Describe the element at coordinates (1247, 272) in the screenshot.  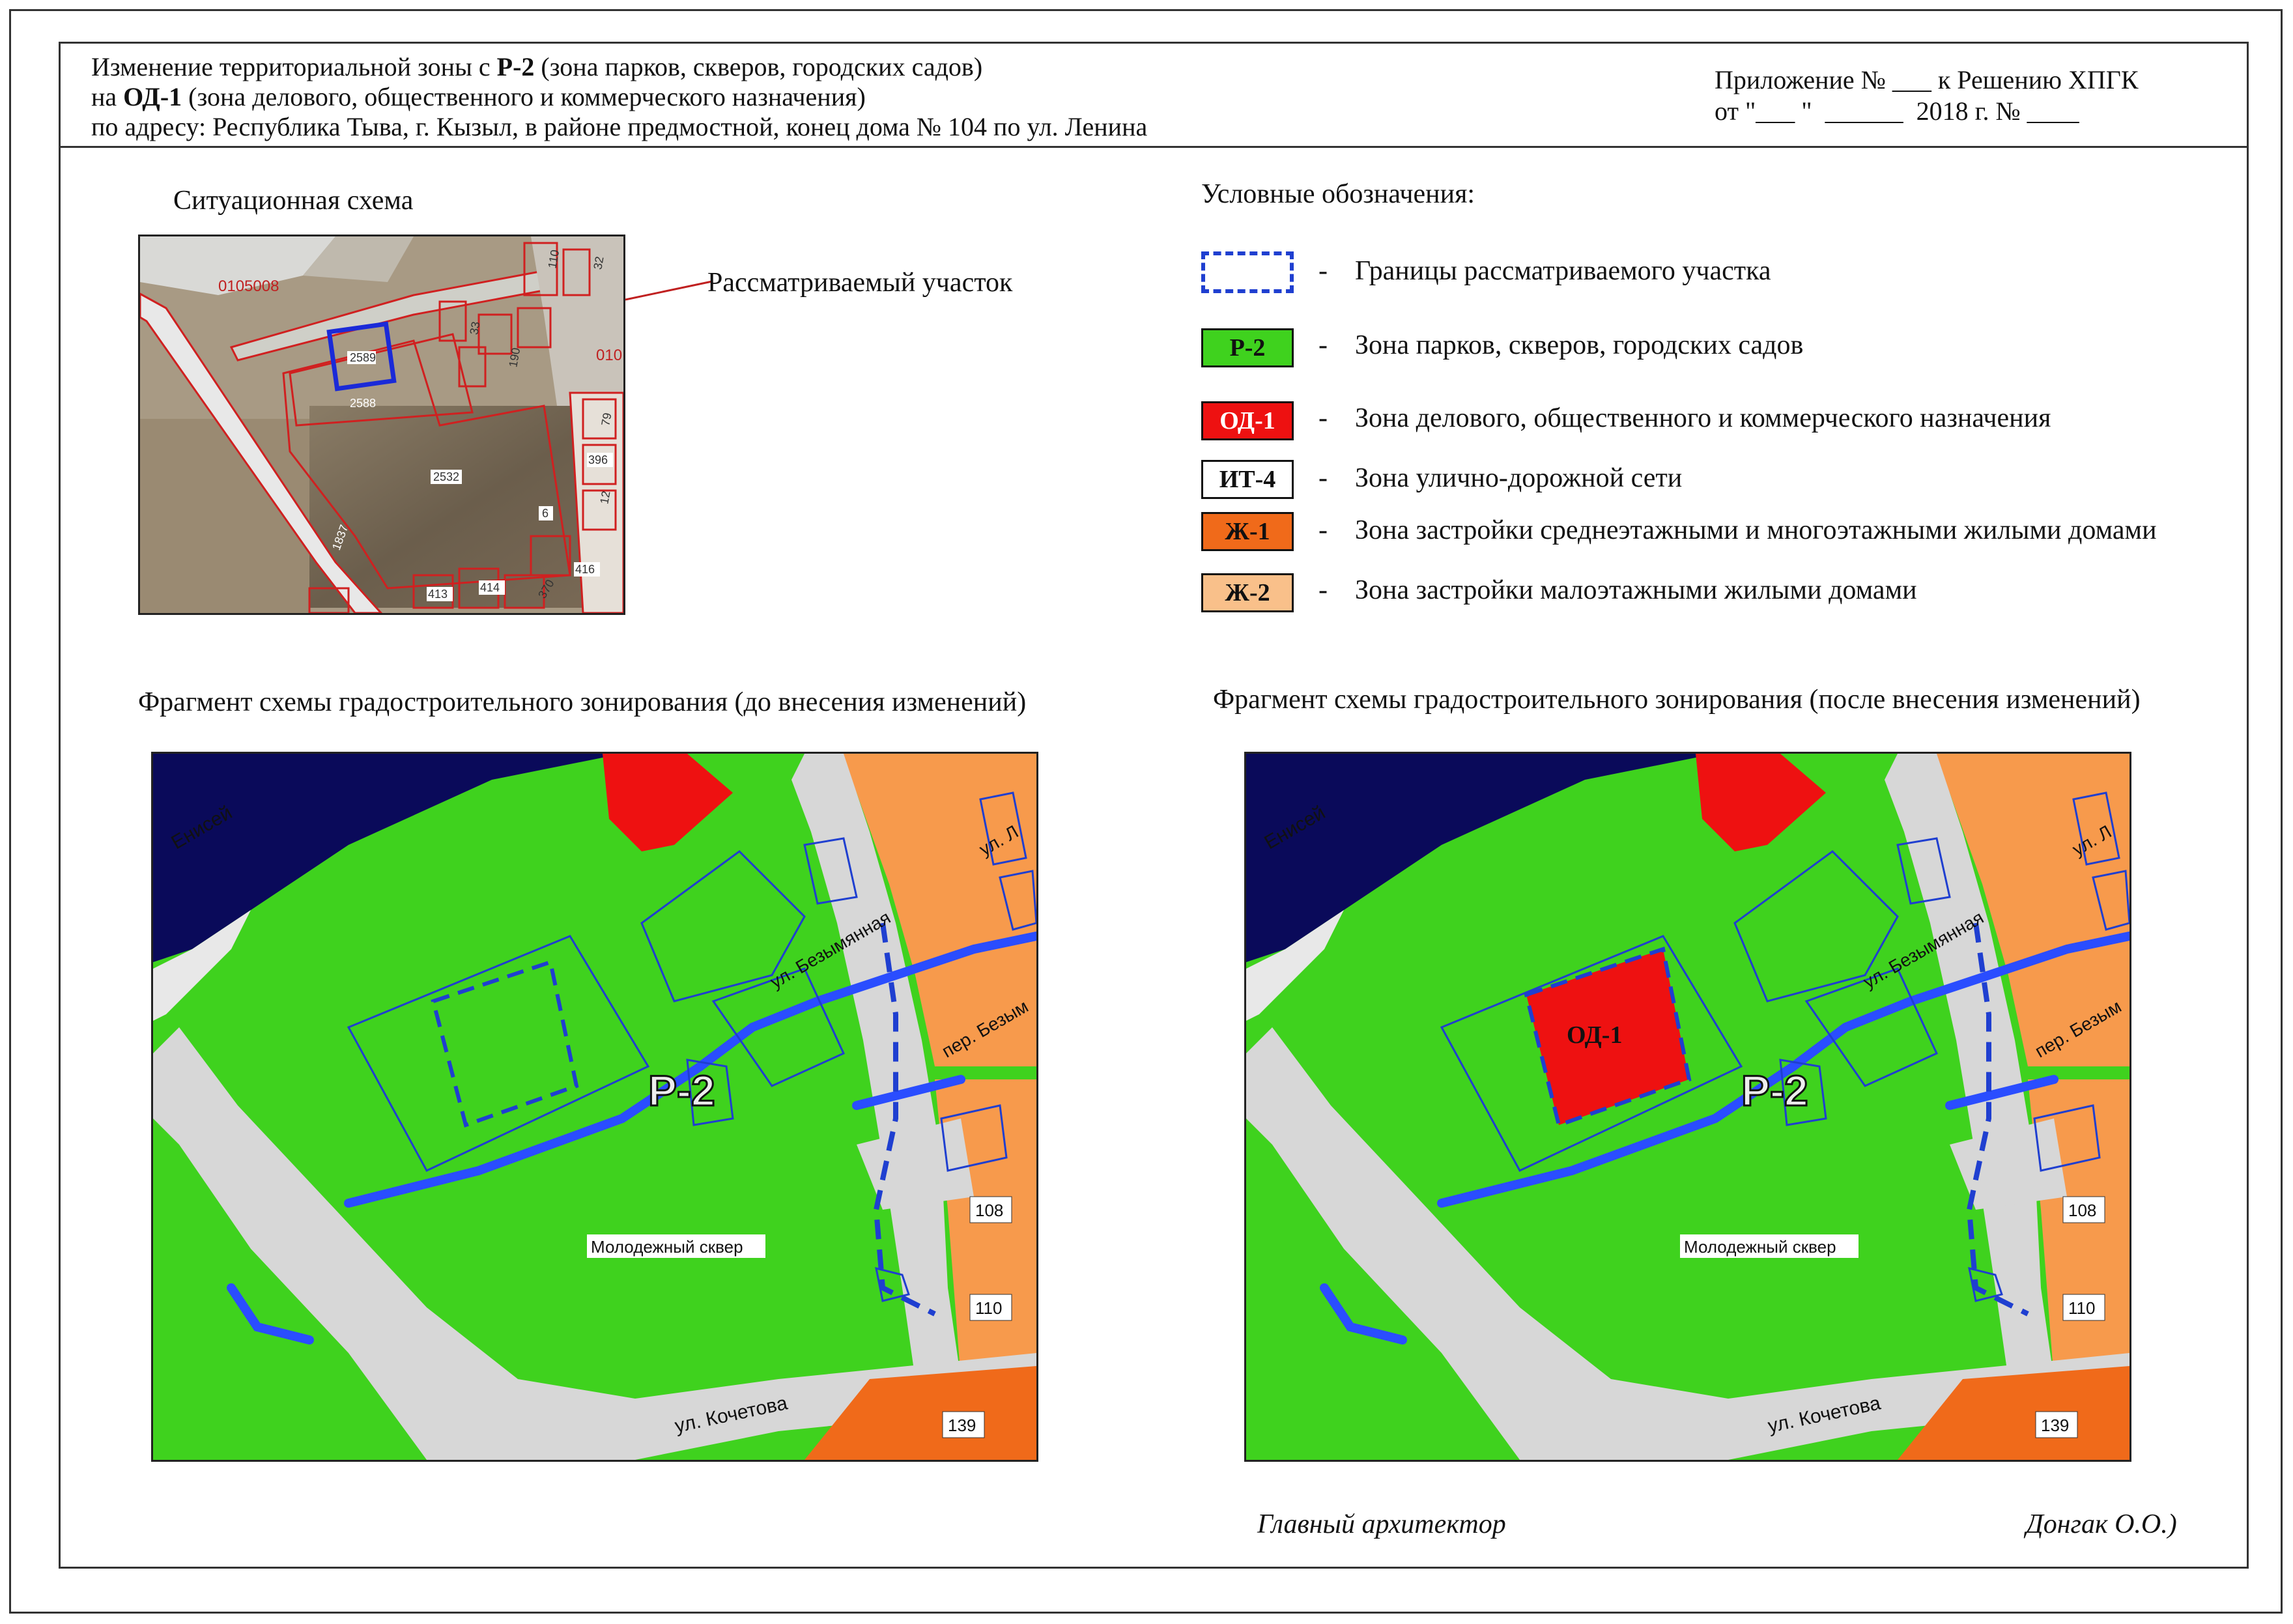
I see `legend-boundary-swatch` at that location.